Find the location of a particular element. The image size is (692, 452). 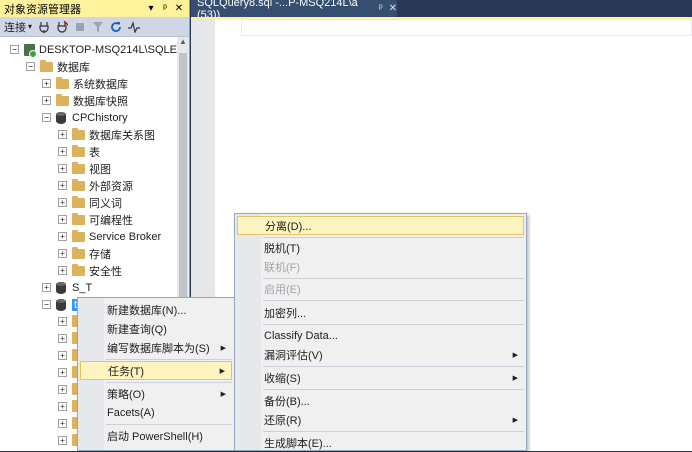

menu-item-label: Facets(A) is located at coordinates (131, 412).